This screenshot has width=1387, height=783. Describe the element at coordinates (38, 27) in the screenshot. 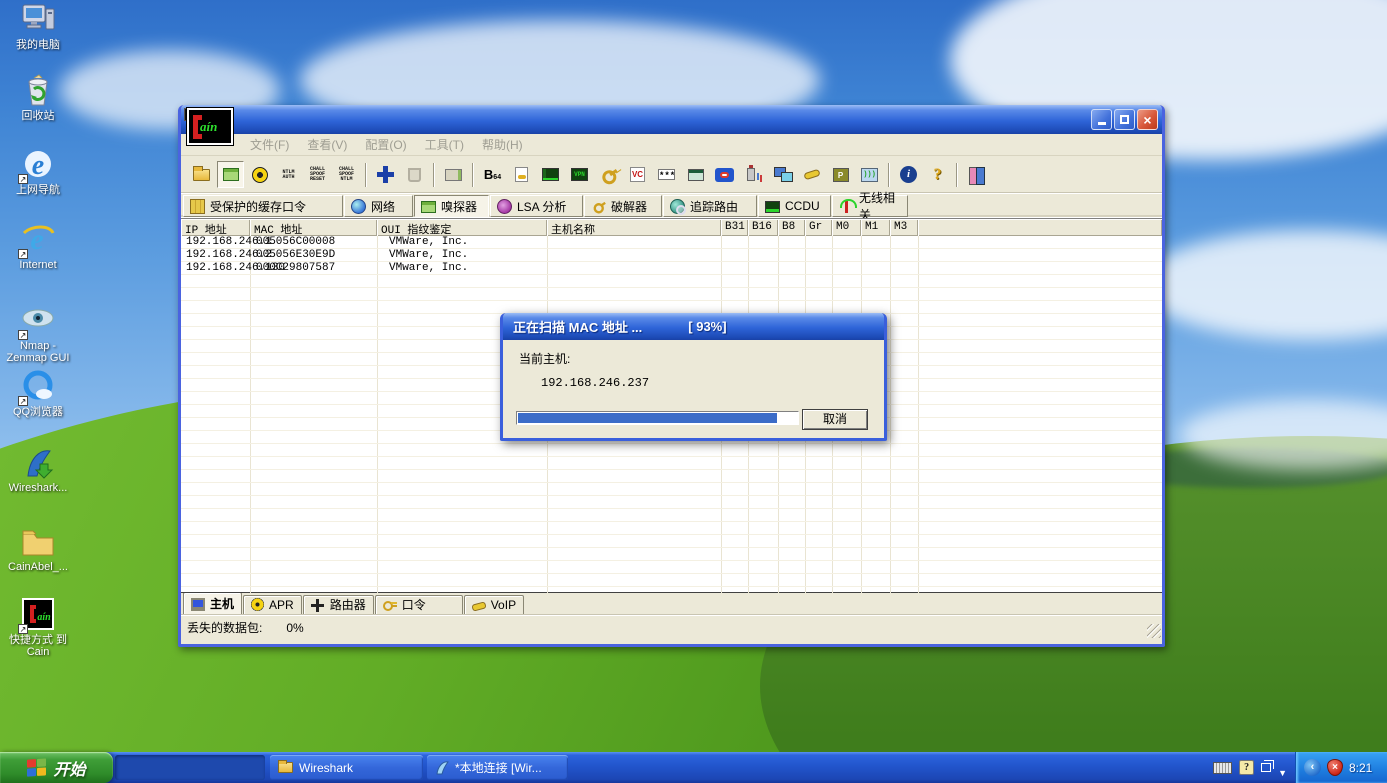

I see `desktop-icon-my-computer: 我的电脑` at that location.